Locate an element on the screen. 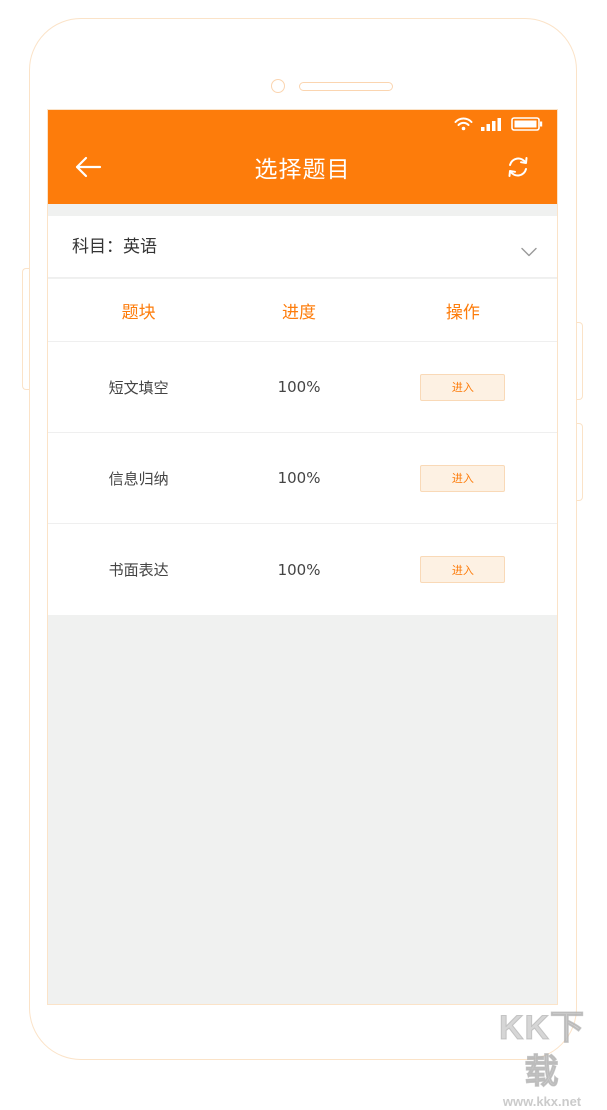 This screenshot has height=1110, width=607. header-action: 操作 is located at coordinates (463, 310).